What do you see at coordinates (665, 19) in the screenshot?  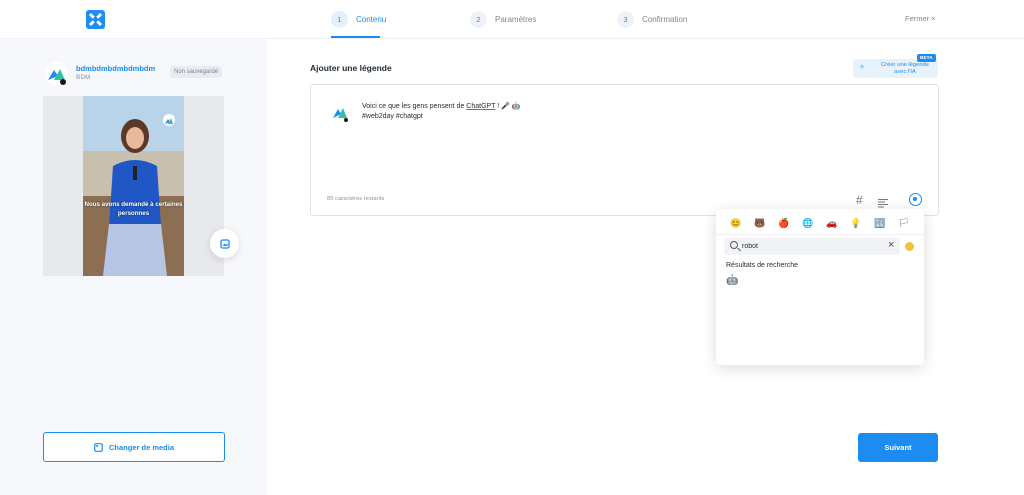 I see `step-label: Confirmation` at bounding box center [665, 19].